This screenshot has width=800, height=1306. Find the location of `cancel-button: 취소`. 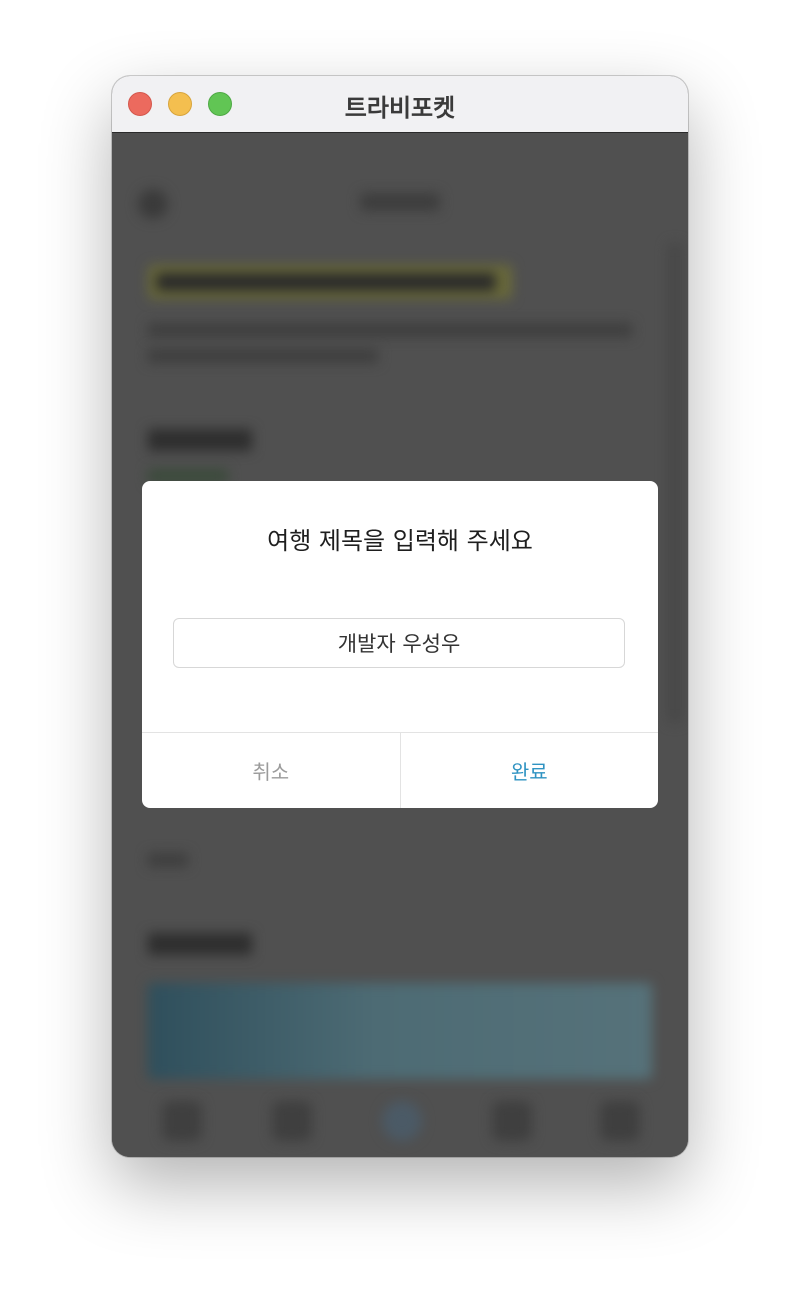

cancel-button: 취소 is located at coordinates (271, 770).